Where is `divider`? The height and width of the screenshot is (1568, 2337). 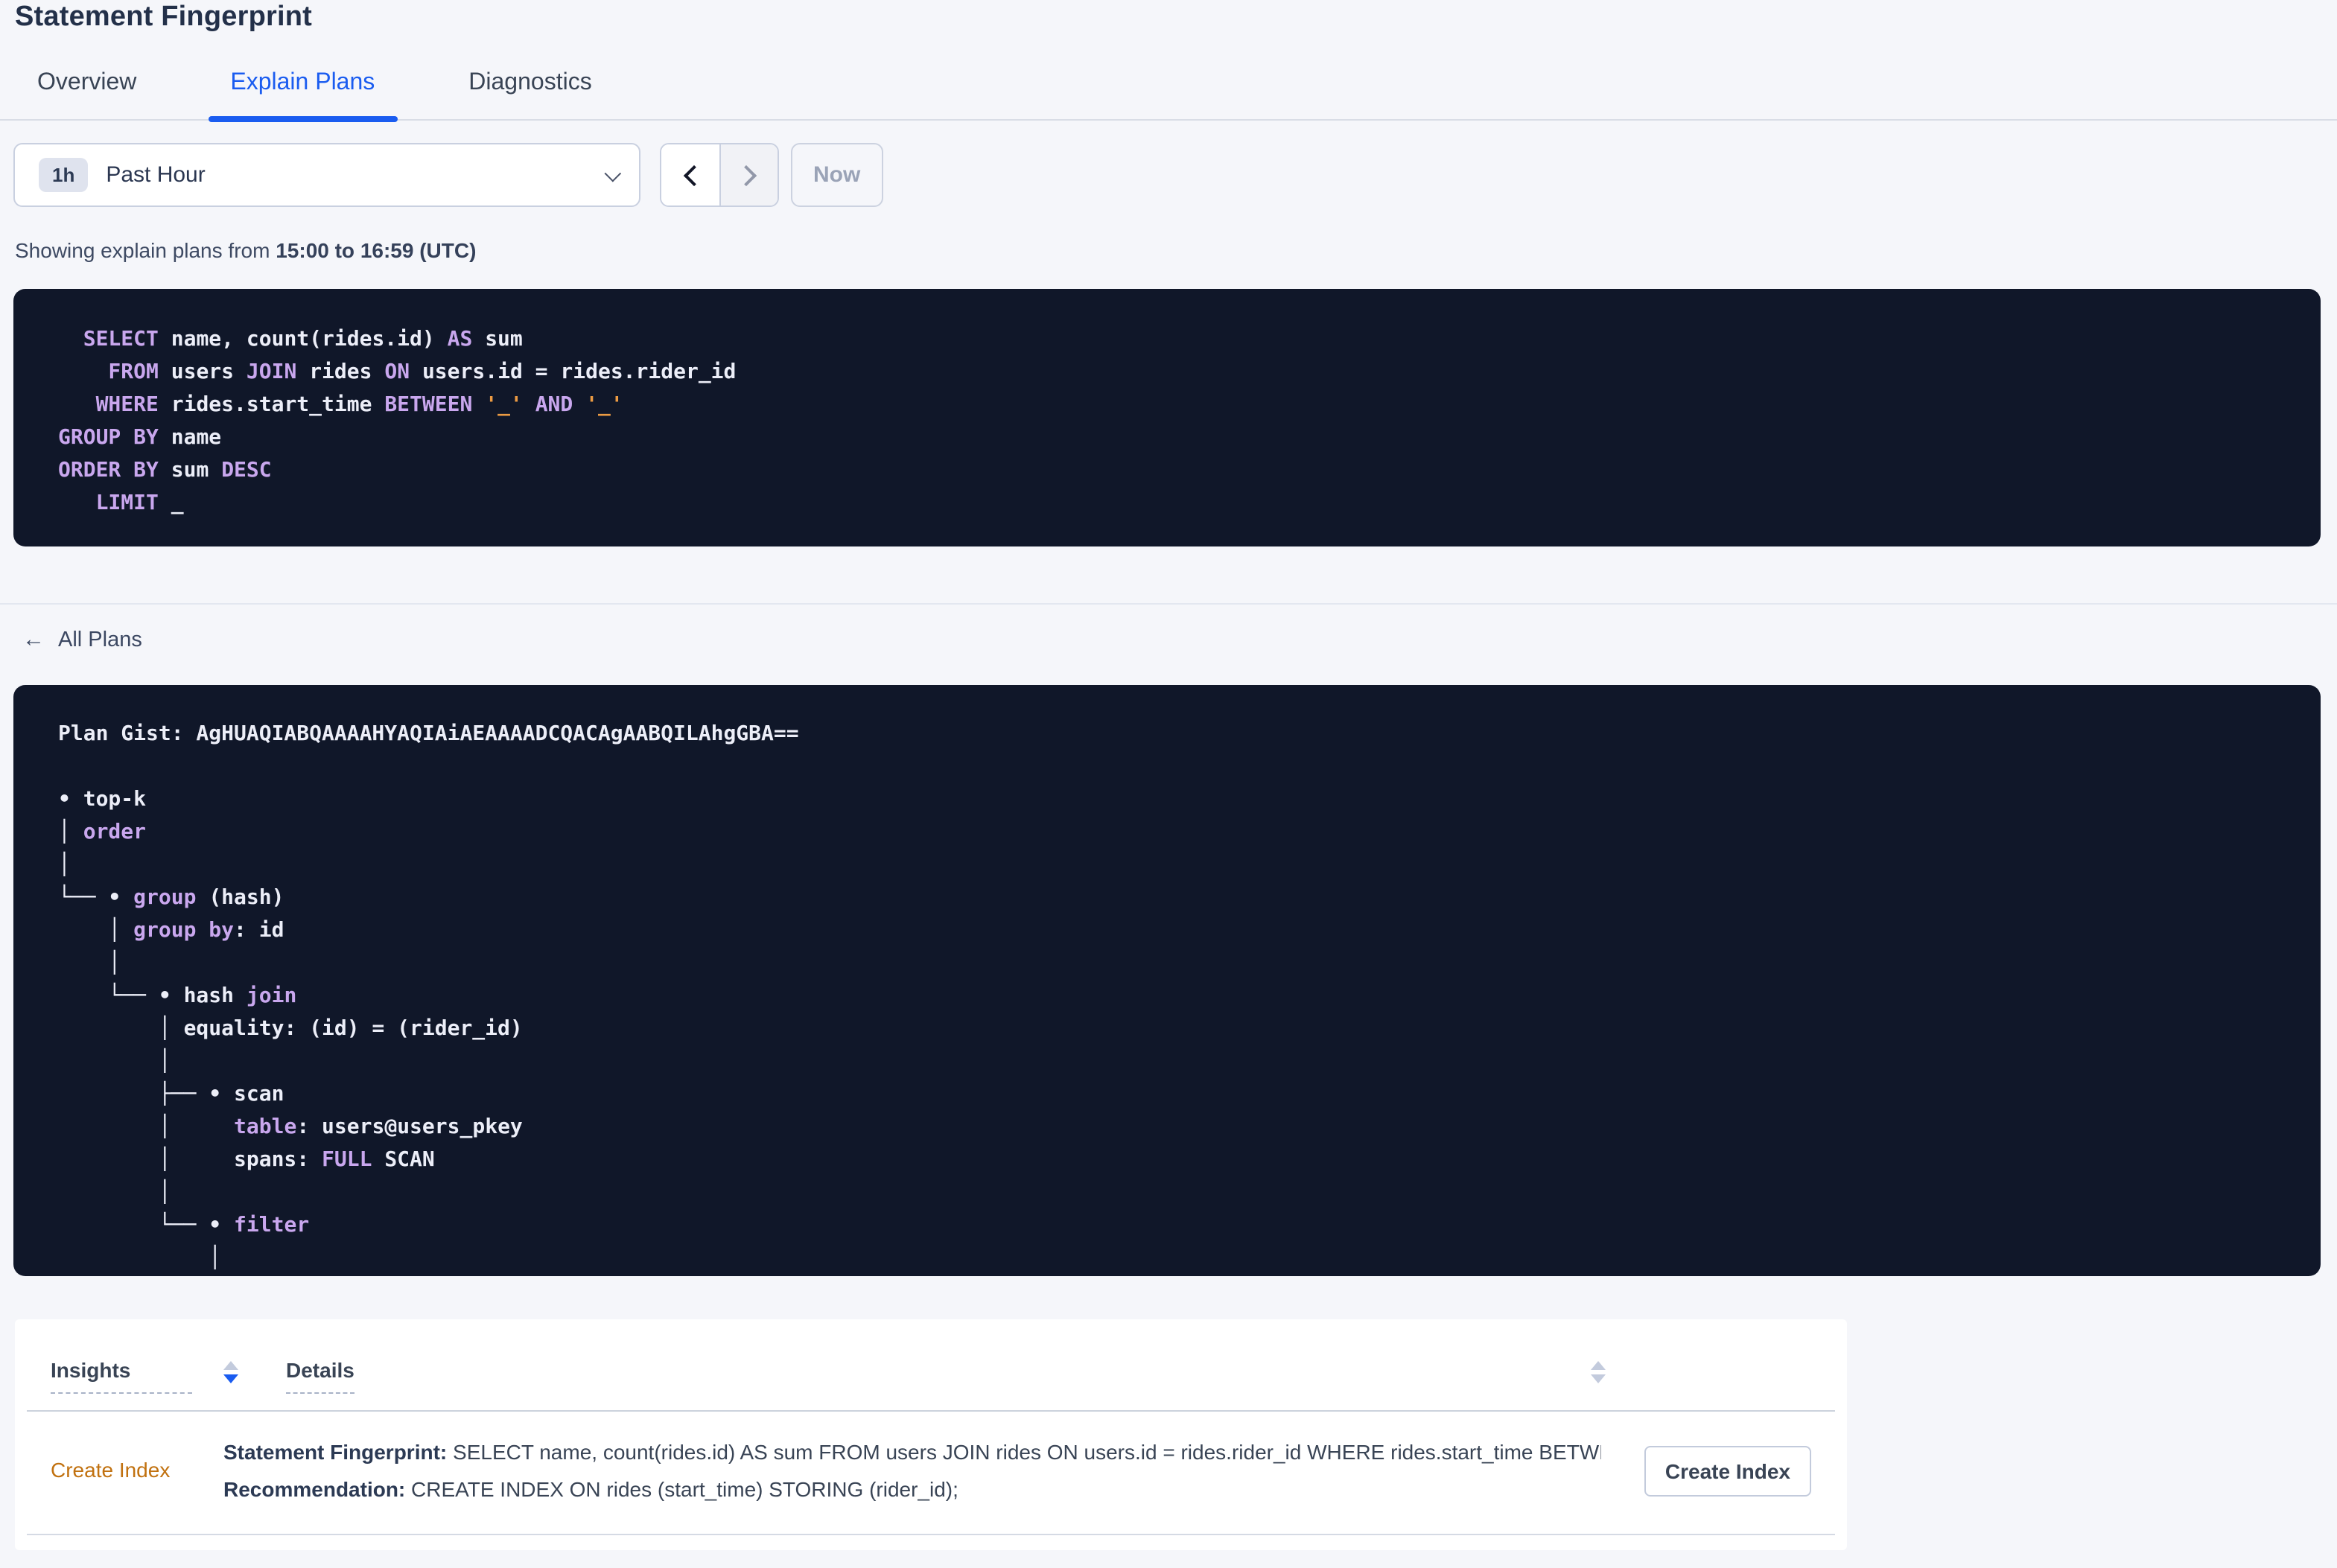 divider is located at coordinates (1168, 604).